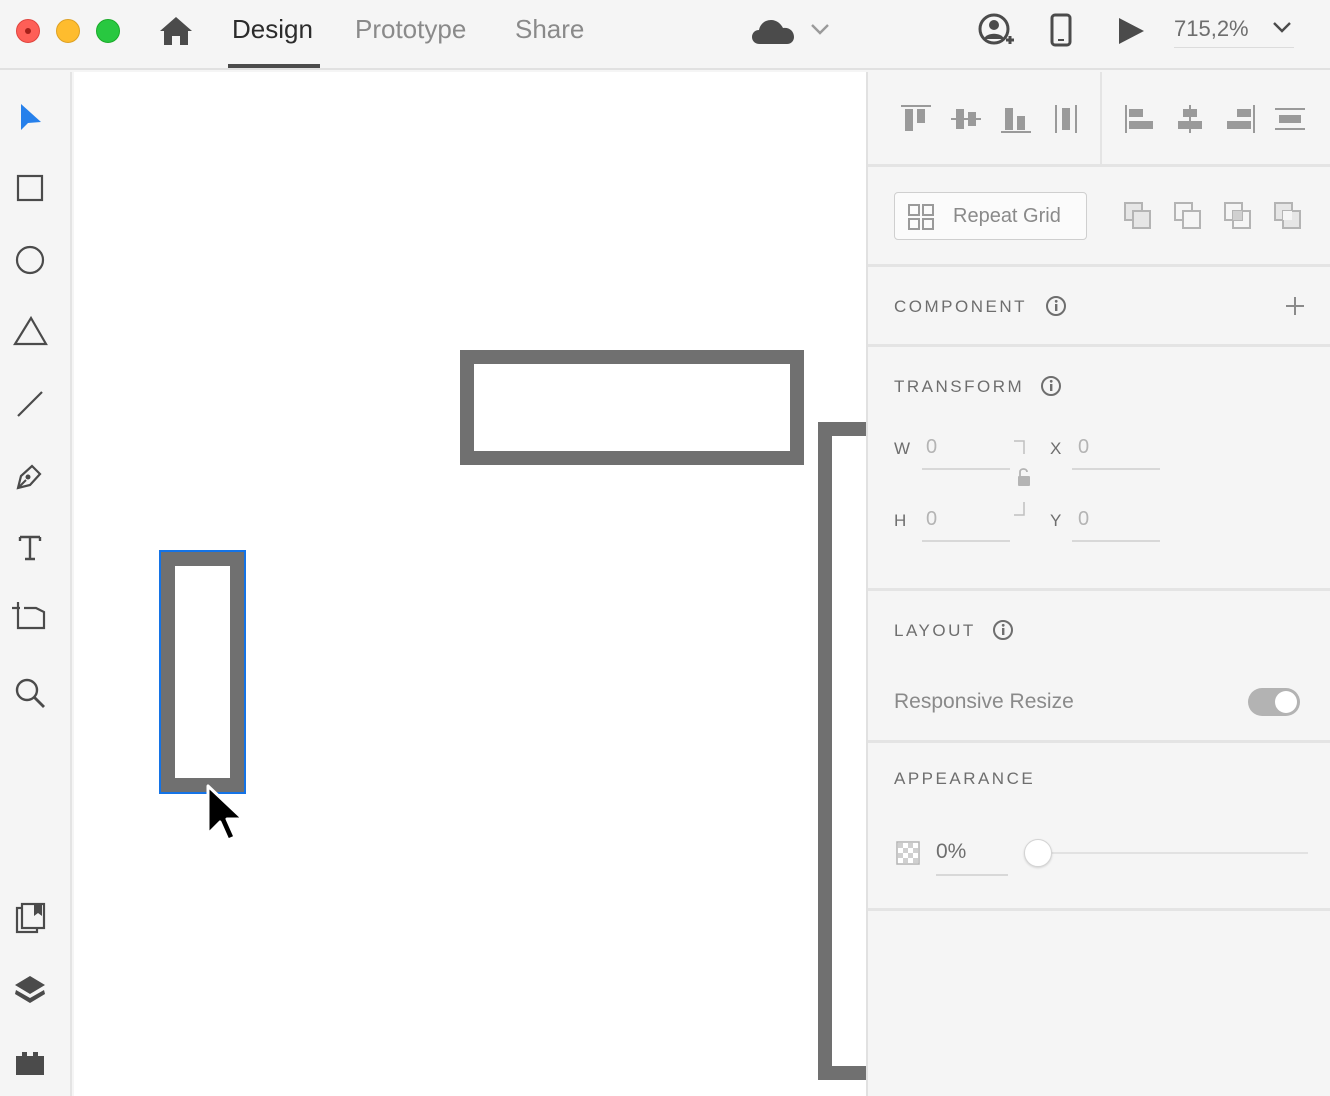  I want to click on align-middle-icon, so click(966, 119).